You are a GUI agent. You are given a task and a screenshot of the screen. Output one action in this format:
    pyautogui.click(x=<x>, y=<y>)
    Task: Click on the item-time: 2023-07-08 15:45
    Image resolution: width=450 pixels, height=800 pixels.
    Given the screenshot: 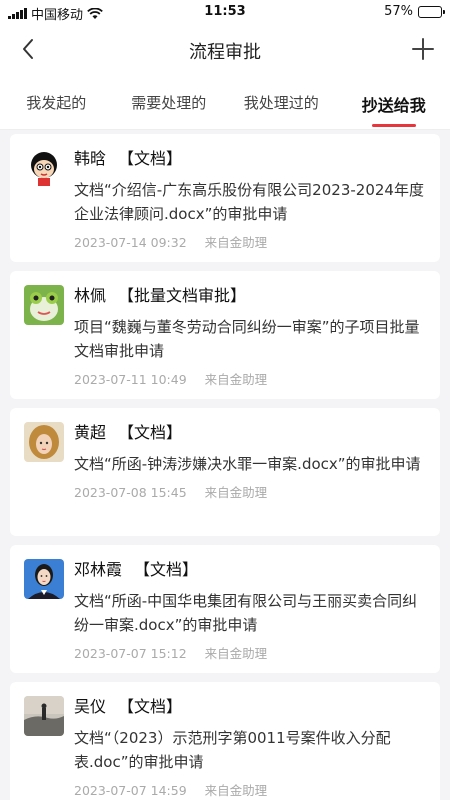 What is the action you would take?
    pyautogui.click(x=130, y=492)
    